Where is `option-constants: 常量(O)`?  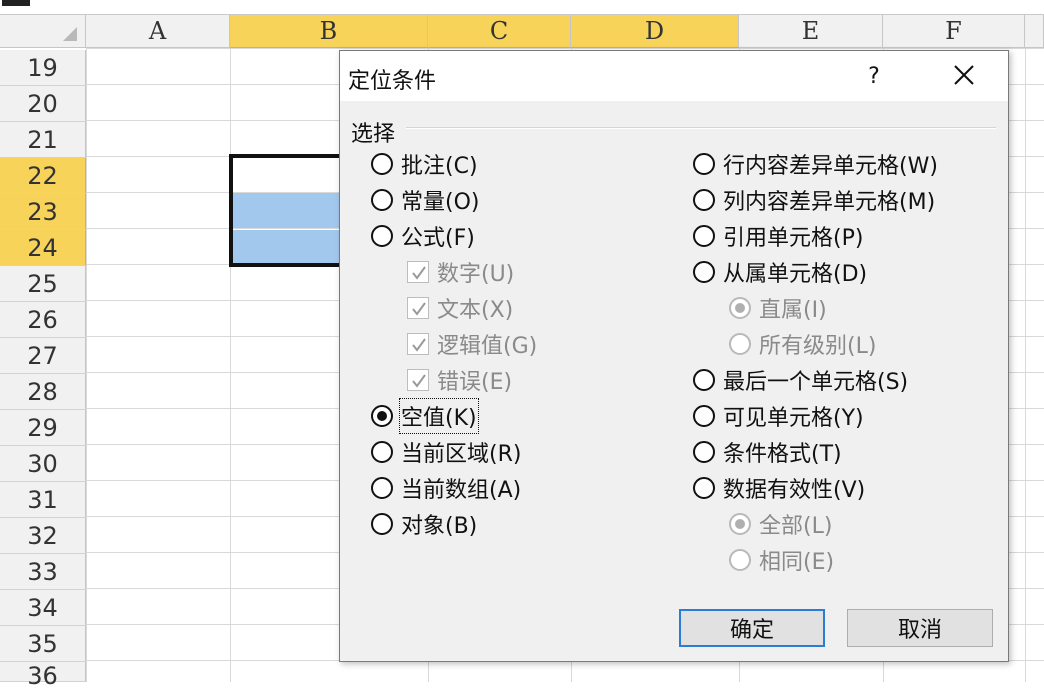
option-constants: 常量(O) is located at coordinates (425, 200).